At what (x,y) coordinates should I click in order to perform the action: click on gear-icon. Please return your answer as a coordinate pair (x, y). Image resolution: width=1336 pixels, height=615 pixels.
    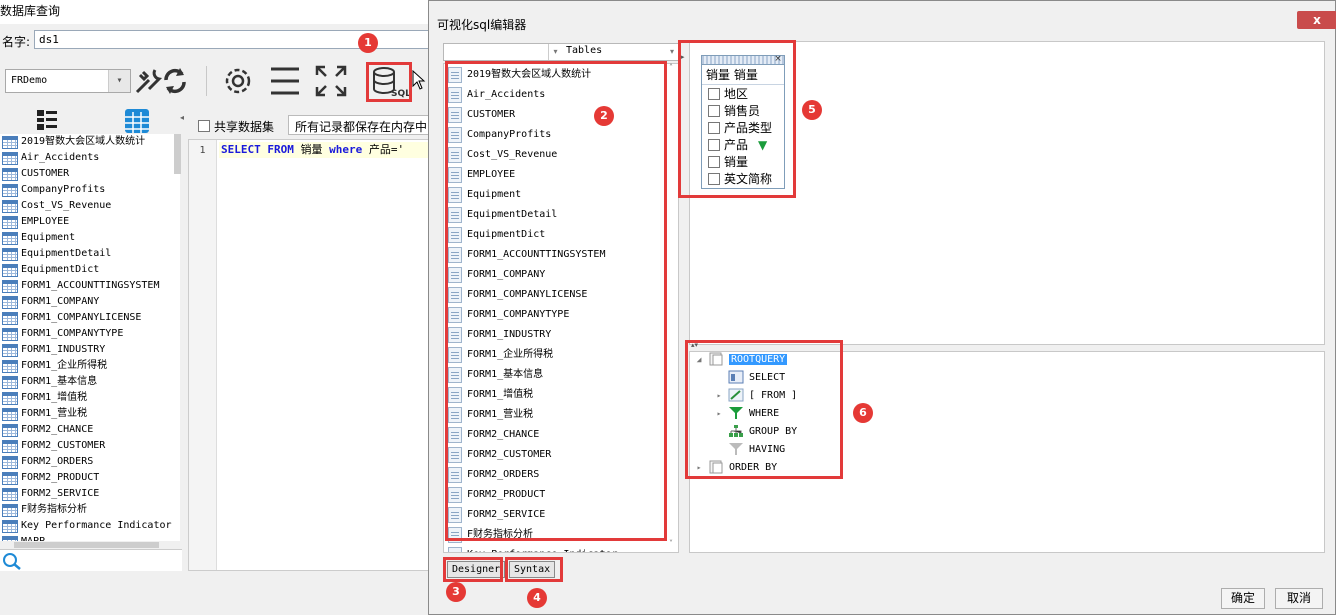
    Looking at the image, I should click on (238, 81).